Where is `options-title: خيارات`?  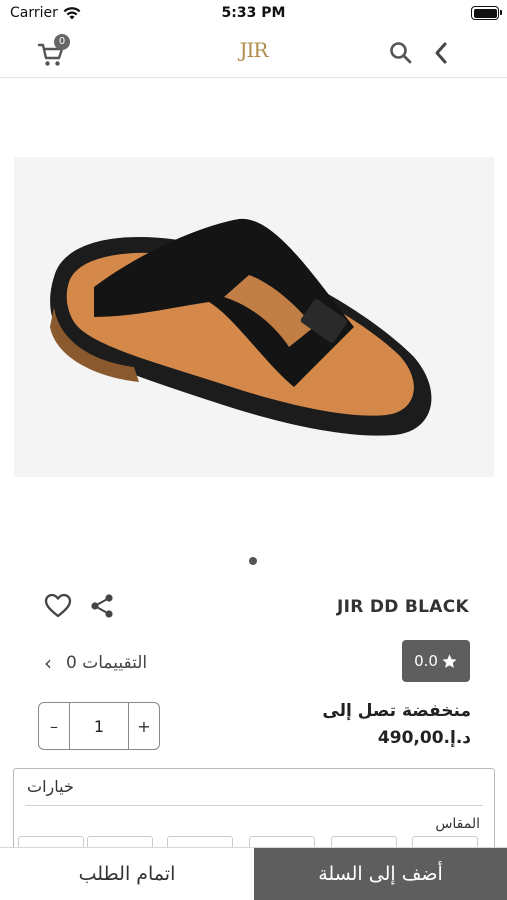
options-title: خيارات is located at coordinates (50, 786).